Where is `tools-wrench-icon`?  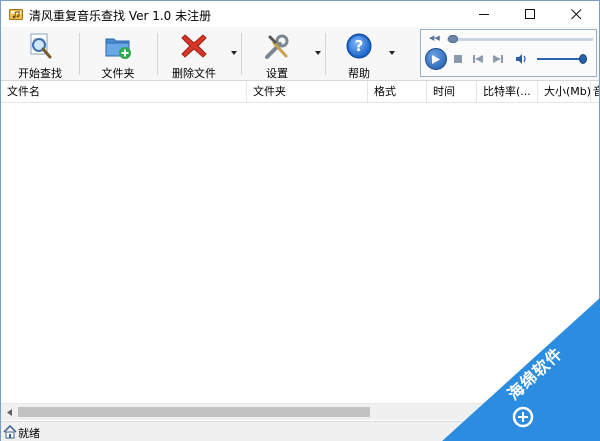
tools-wrench-icon is located at coordinates (277, 46).